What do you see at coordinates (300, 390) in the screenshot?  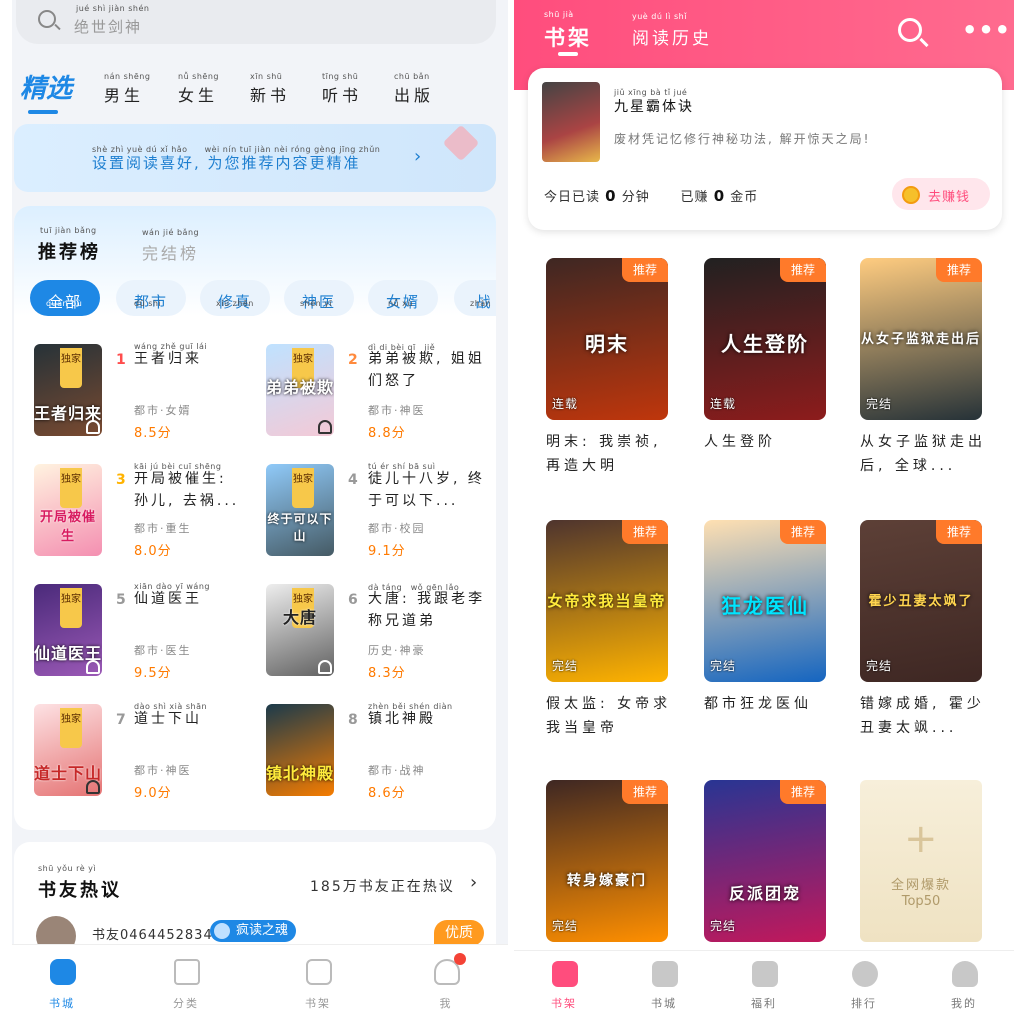 I see `book-cover: 独家 弟弟被欺` at bounding box center [300, 390].